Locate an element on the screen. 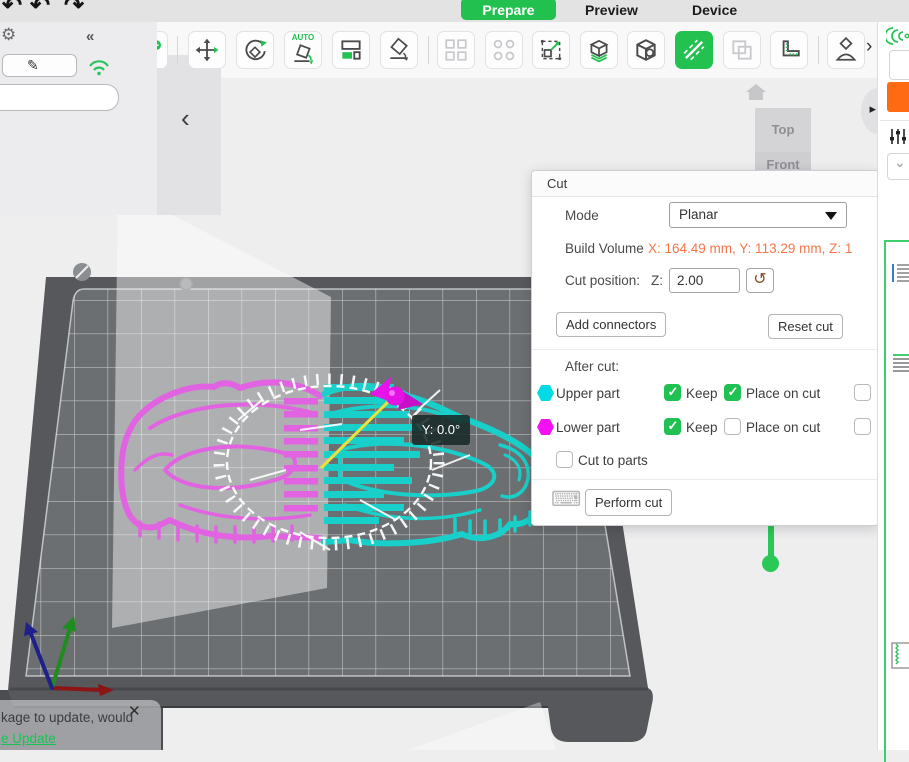 Image resolution: width=909 pixels, height=762 pixels. split-parts-icon is located at coordinates (504, 50).